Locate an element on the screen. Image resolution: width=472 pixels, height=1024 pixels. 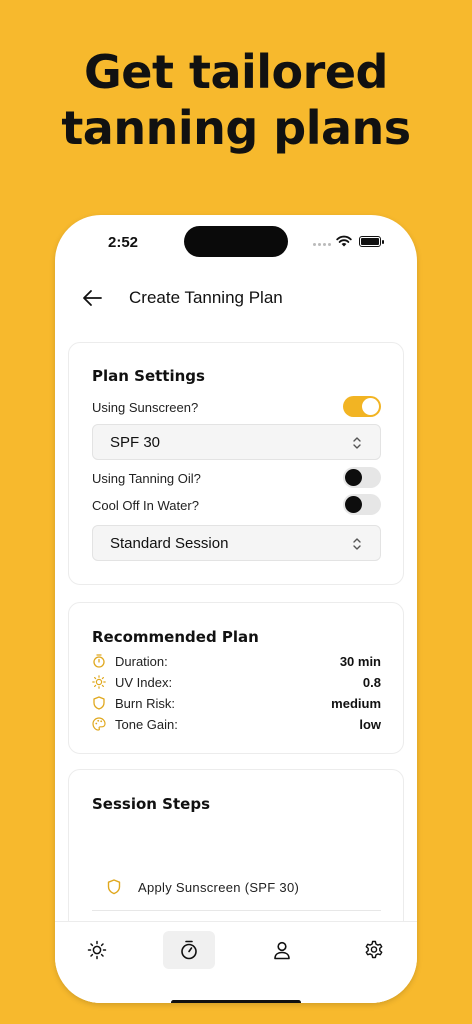
plan-row-tone-gain: Tone Gain: low is located at coordinates (236, 725).